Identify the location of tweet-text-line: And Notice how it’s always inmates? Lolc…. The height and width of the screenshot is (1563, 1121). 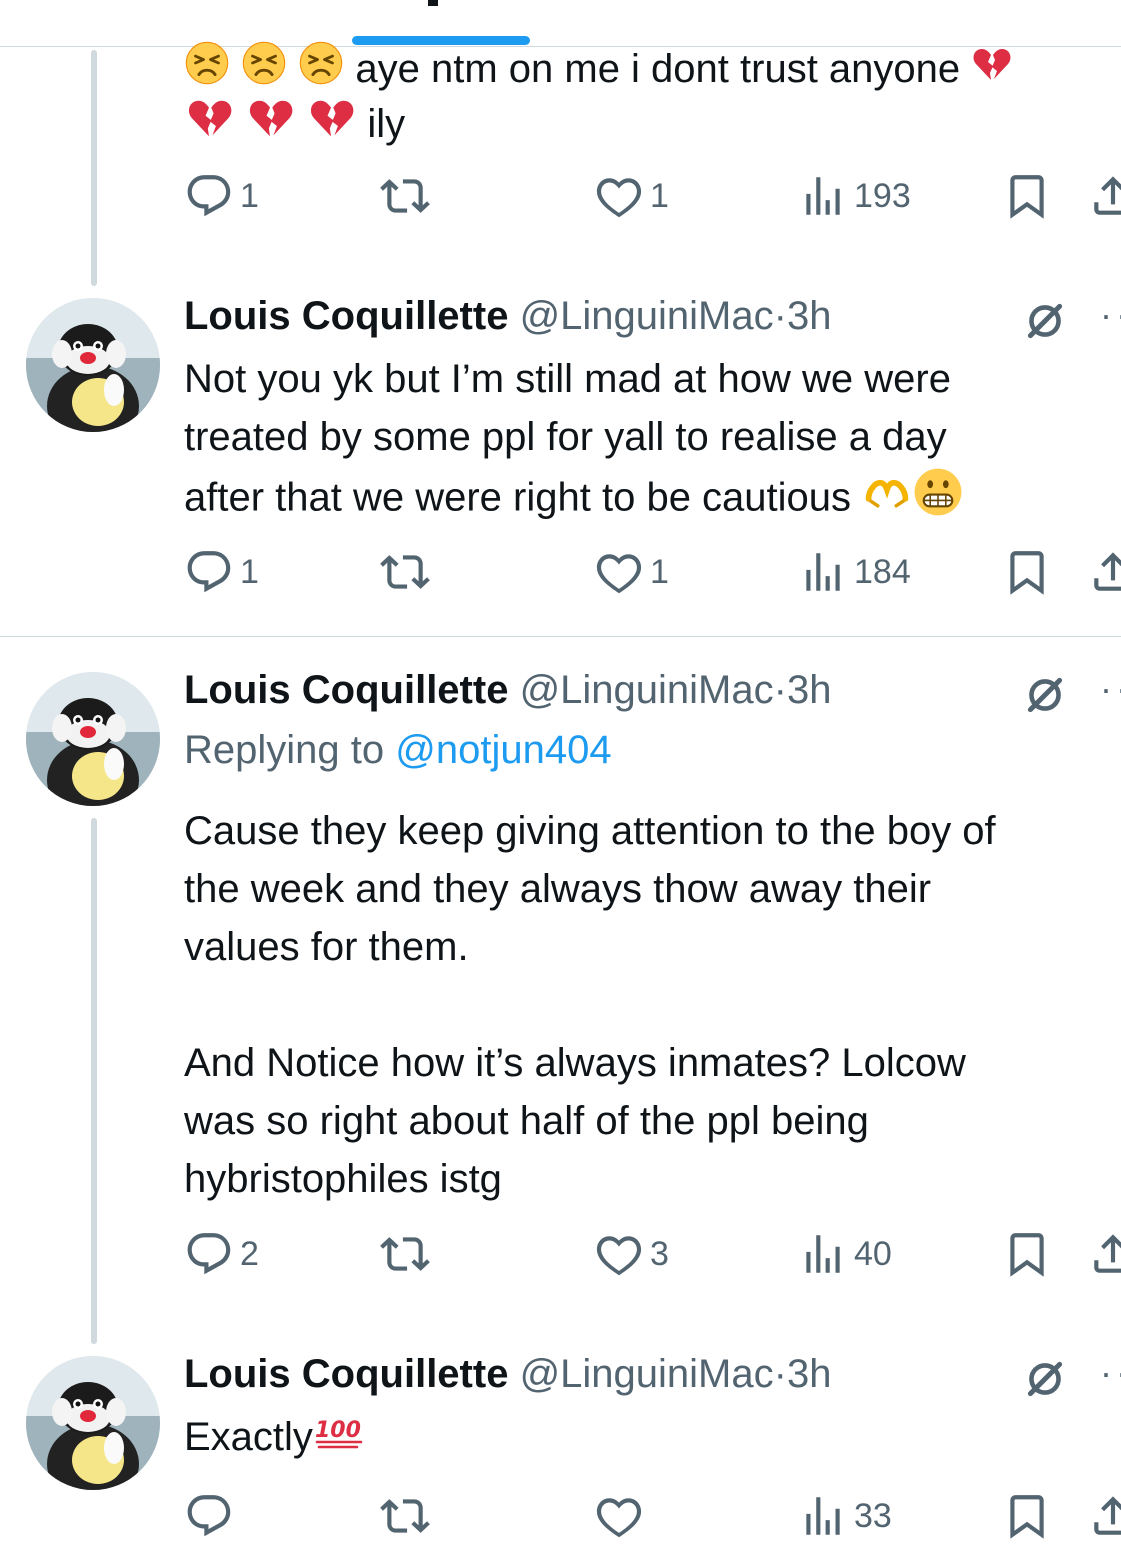
(575, 1063).